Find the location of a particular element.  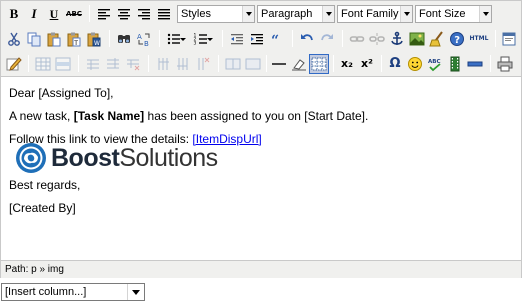

font-size-dropdown: Font Size is located at coordinates (453, 14).